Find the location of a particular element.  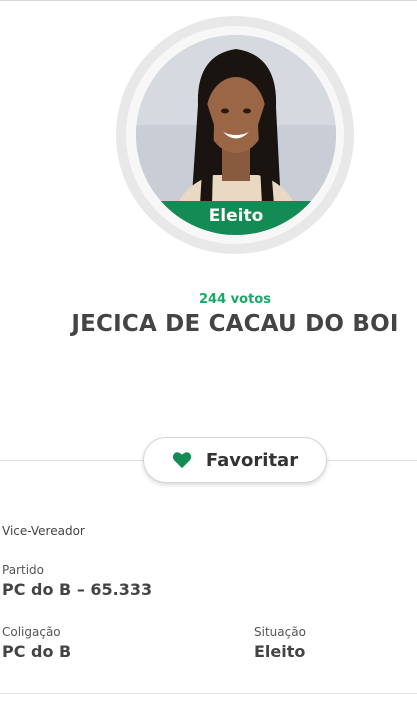

candidate-photo: Eleito is located at coordinates (236, 135).